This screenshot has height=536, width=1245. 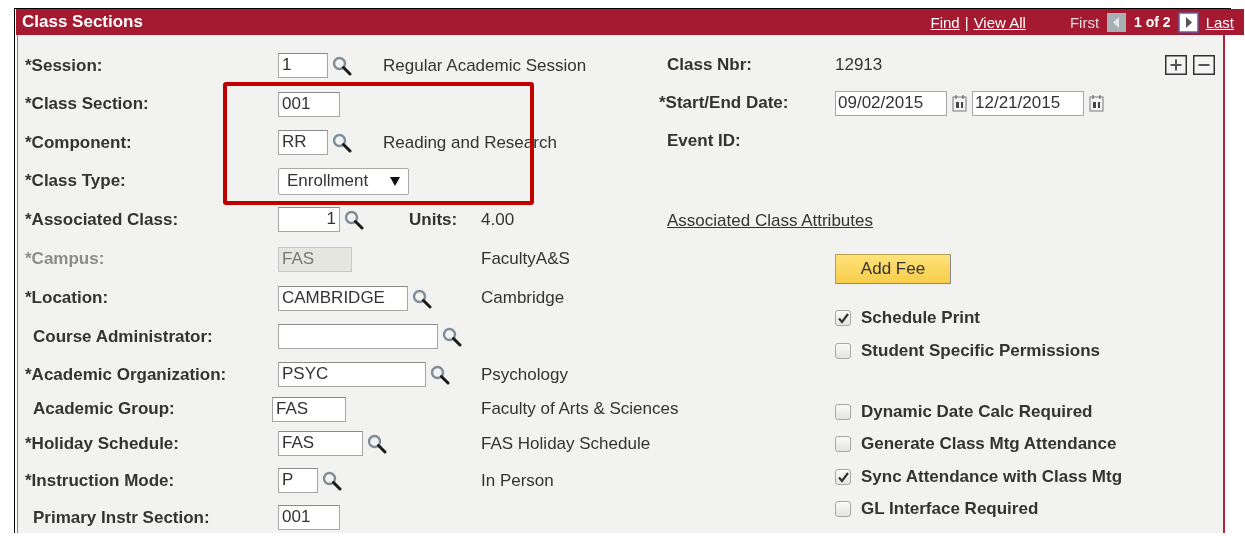 What do you see at coordinates (893, 269) in the screenshot?
I see `add-fee-button: Add Fee` at bounding box center [893, 269].